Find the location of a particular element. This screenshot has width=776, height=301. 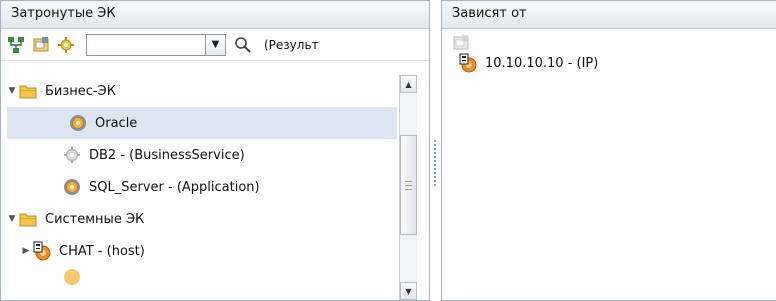

properties-icon is located at coordinates (41, 45).